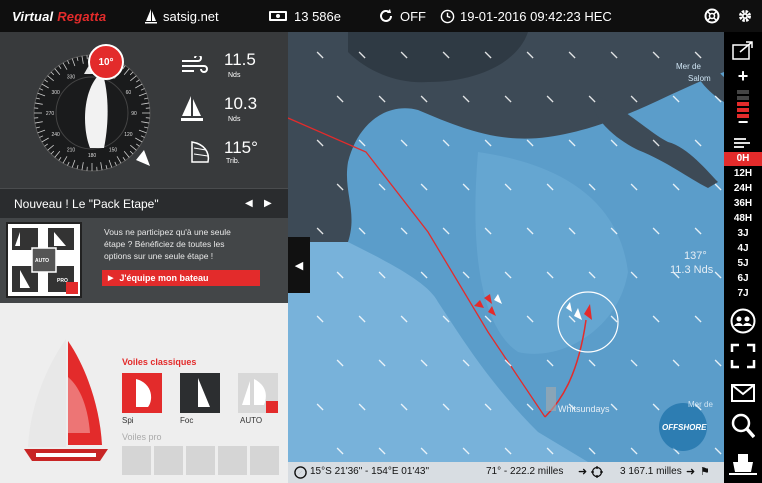  What do you see at coordinates (164, 244) in the screenshot?
I see `promo-text-line: étape ? Bénéficiez de toutes les` at bounding box center [164, 244].